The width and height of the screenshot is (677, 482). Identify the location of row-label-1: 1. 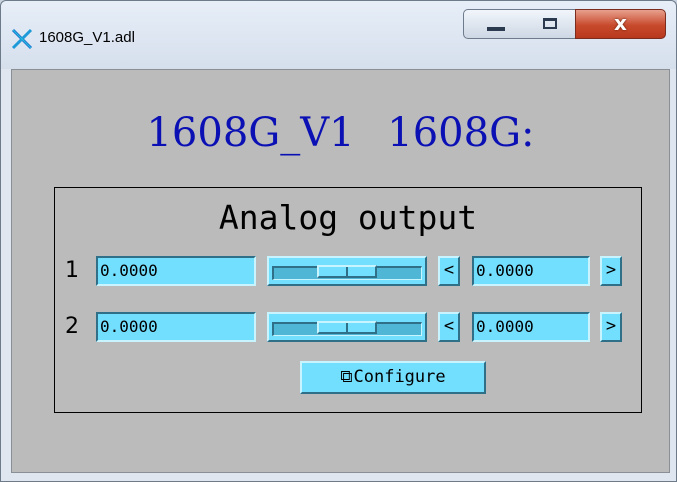
(72, 270).